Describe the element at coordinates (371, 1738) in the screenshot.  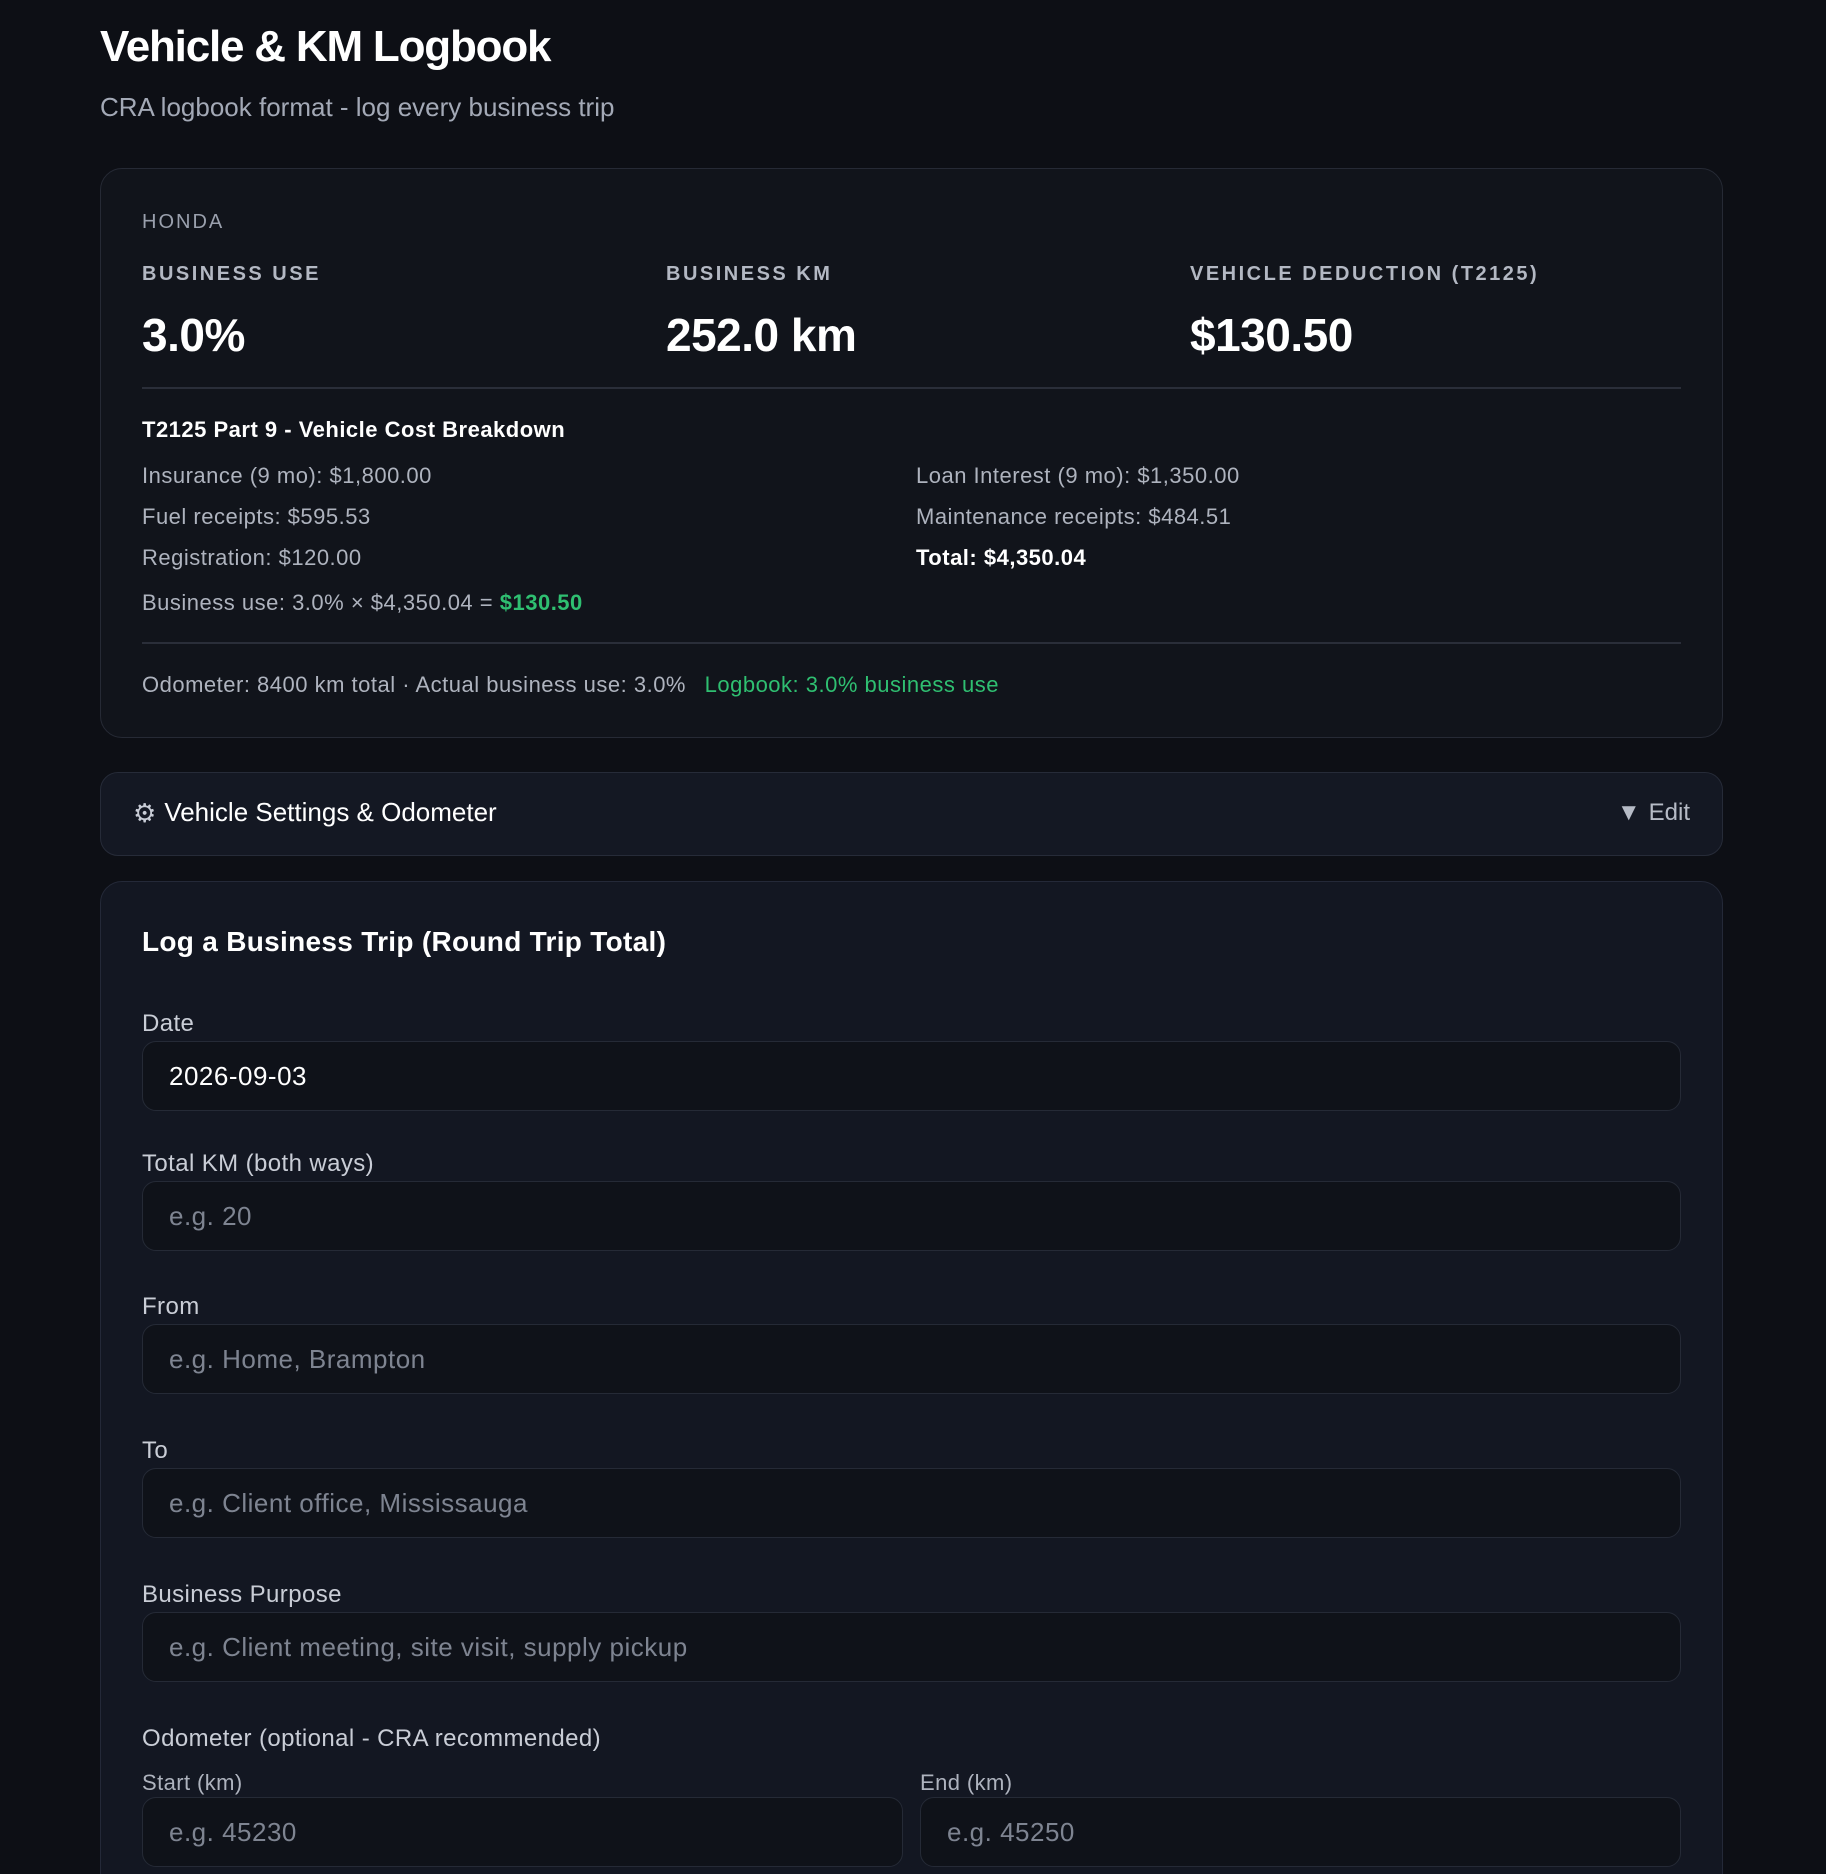
I see `odometer-label: Odometer (optional - CRA recommended)` at that location.